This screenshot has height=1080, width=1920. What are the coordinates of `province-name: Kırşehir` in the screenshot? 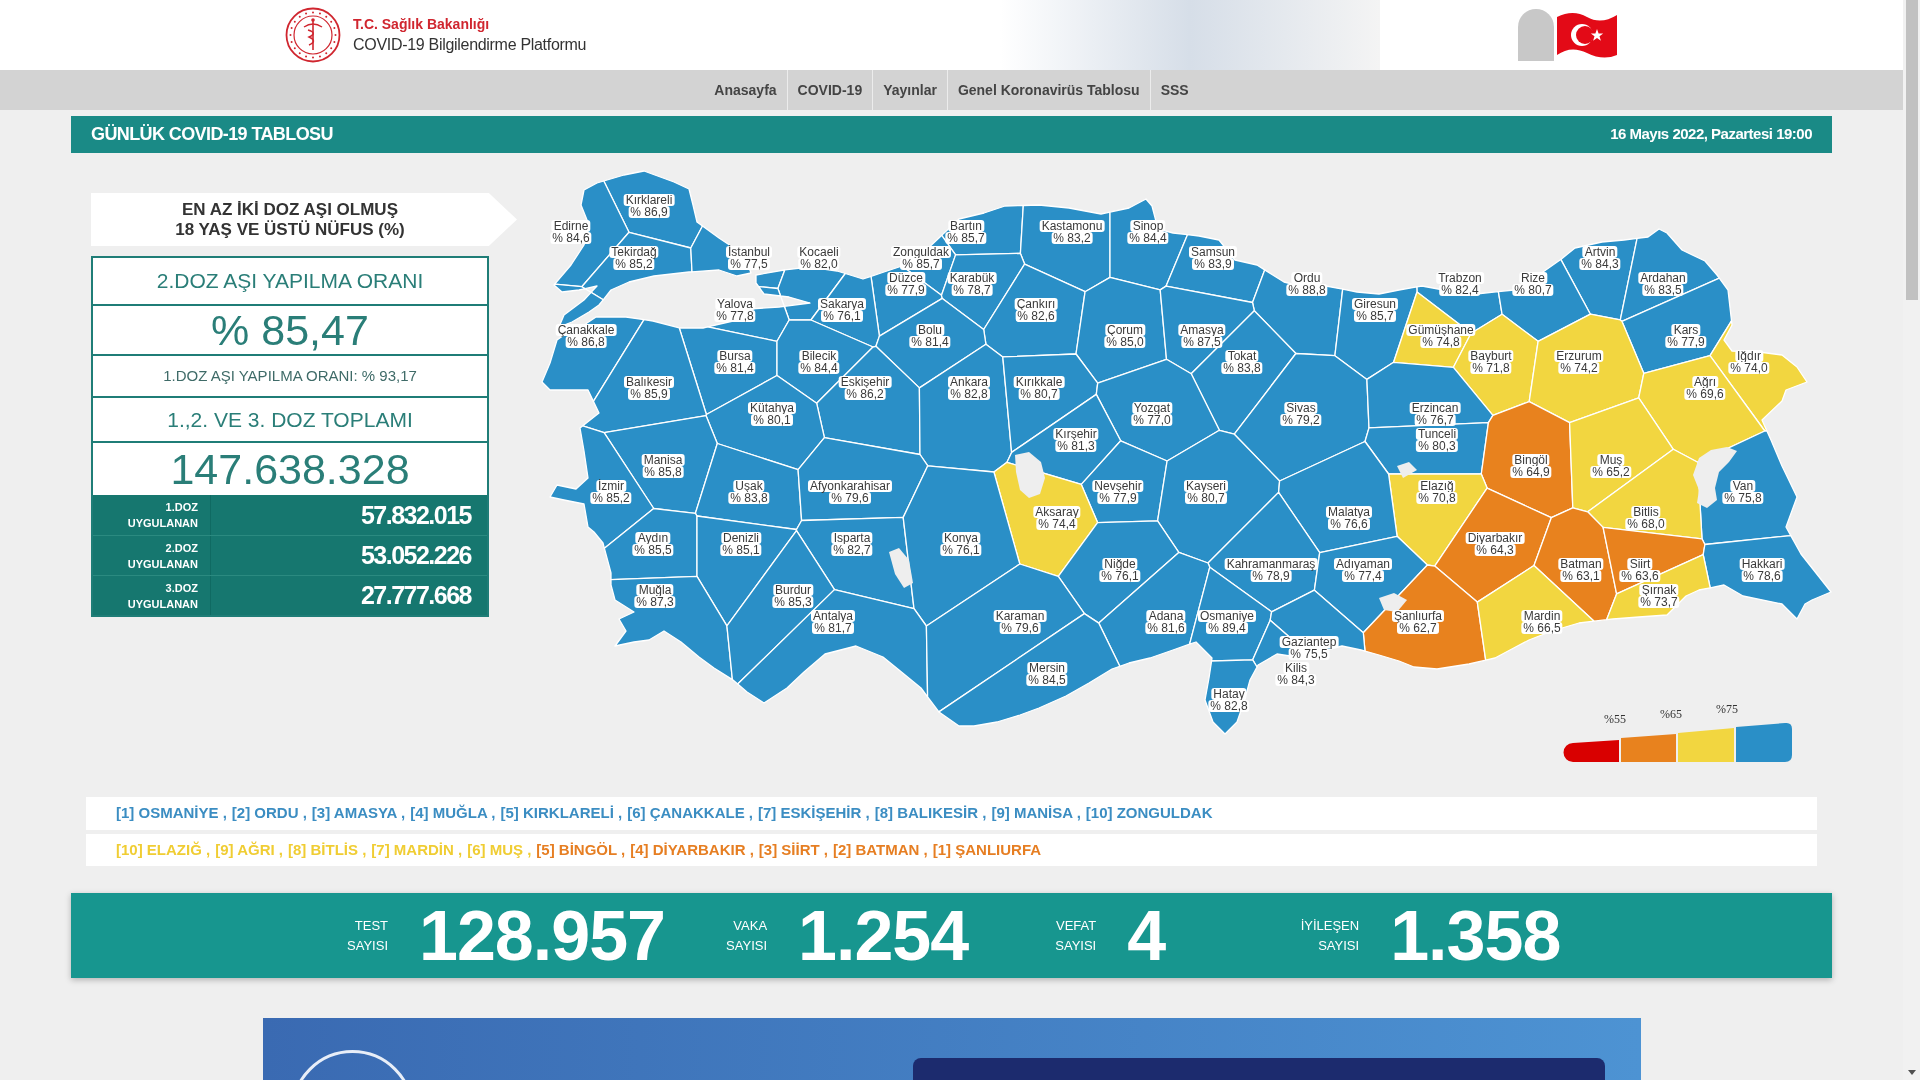 It's located at (1076, 434).